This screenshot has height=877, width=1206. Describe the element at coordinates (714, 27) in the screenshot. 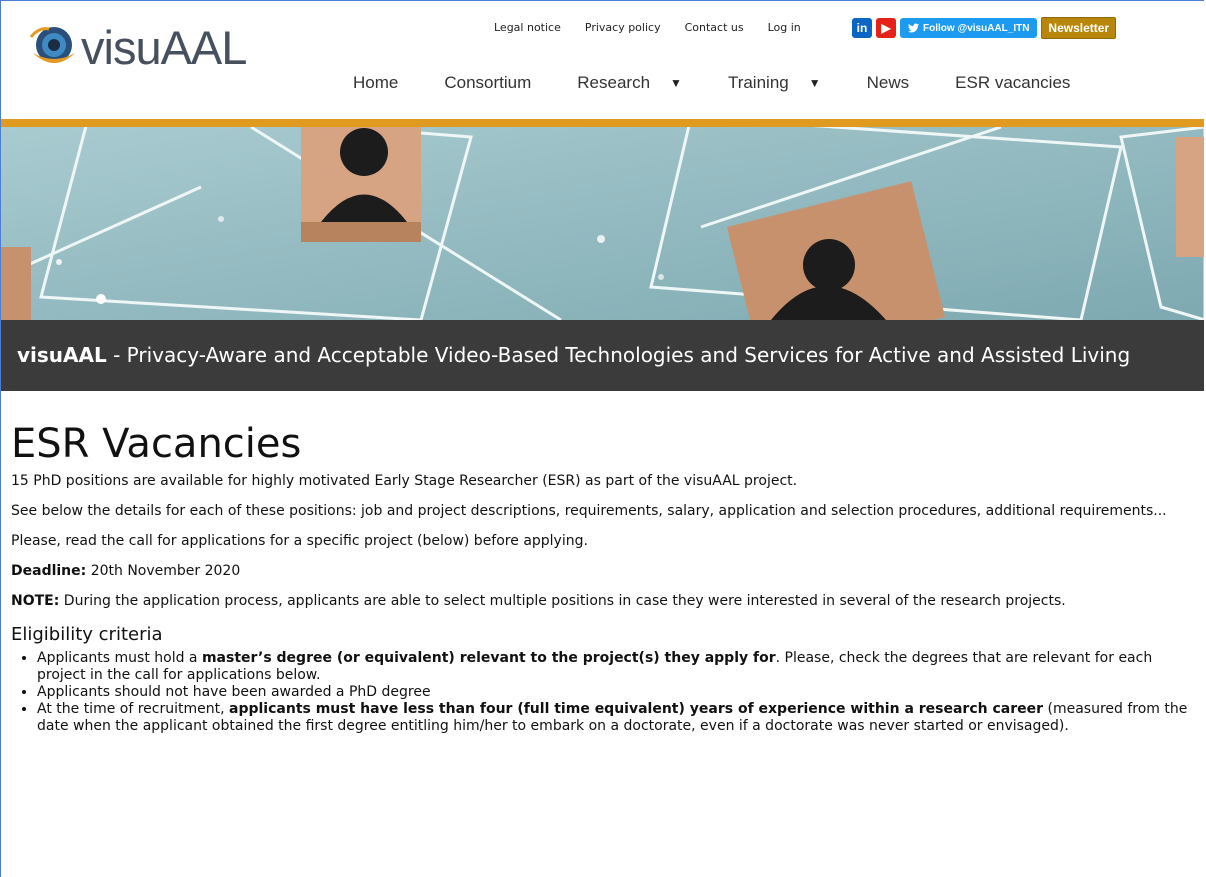

I see `contact-us-link: Contact us` at that location.